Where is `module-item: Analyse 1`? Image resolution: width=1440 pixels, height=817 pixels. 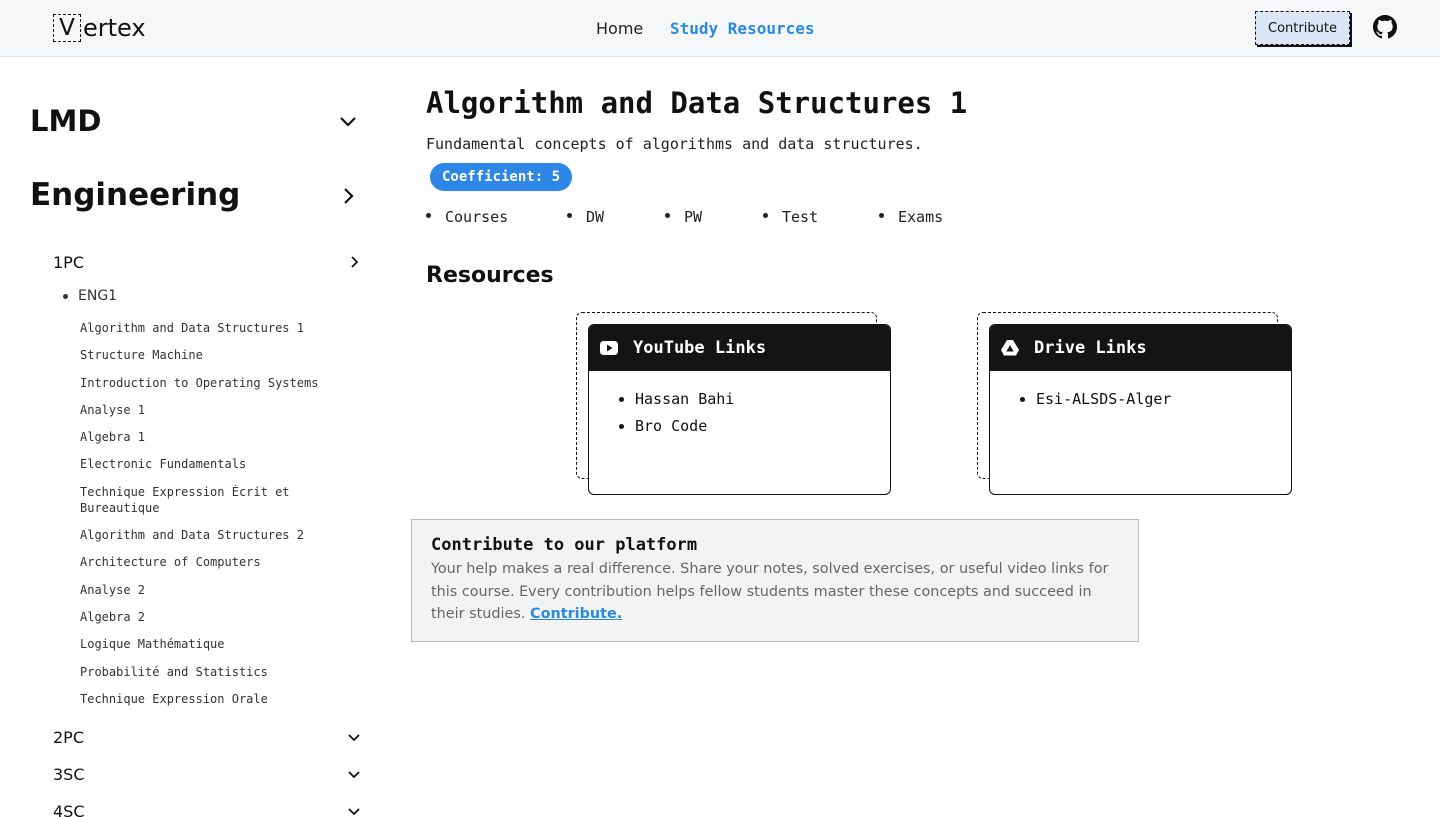
module-item: Analyse 1 is located at coordinates (210, 410).